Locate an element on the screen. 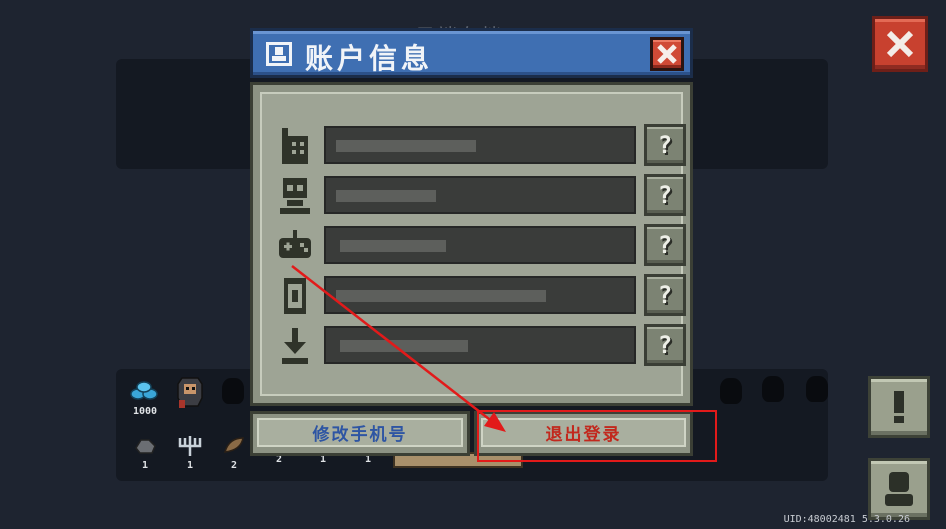 This screenshot has height=529, width=946. dialog-header: 账户信息 is located at coordinates (471, 53).